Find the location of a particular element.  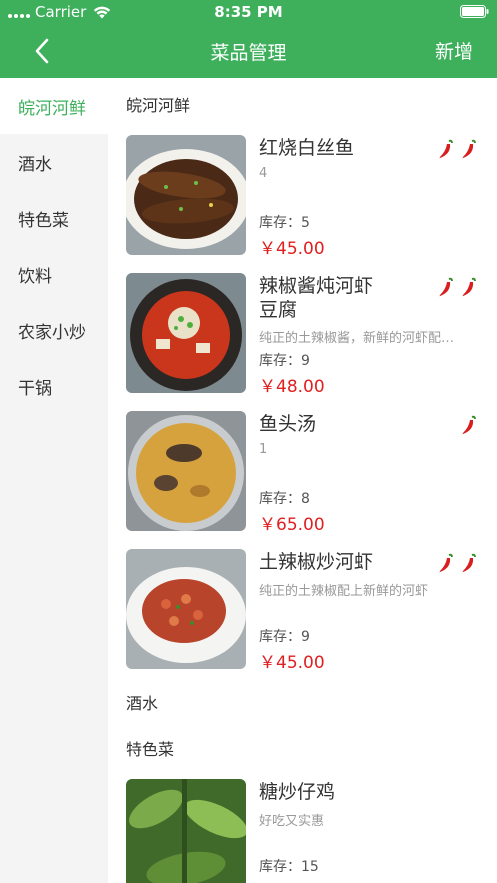

dish-description: 1 is located at coordinates (263, 449).